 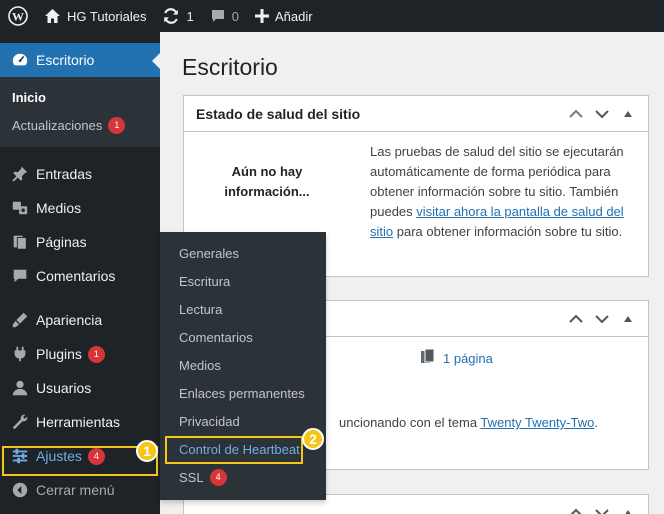 I want to click on flyout-medios-label: Medios, so click(x=200, y=365).